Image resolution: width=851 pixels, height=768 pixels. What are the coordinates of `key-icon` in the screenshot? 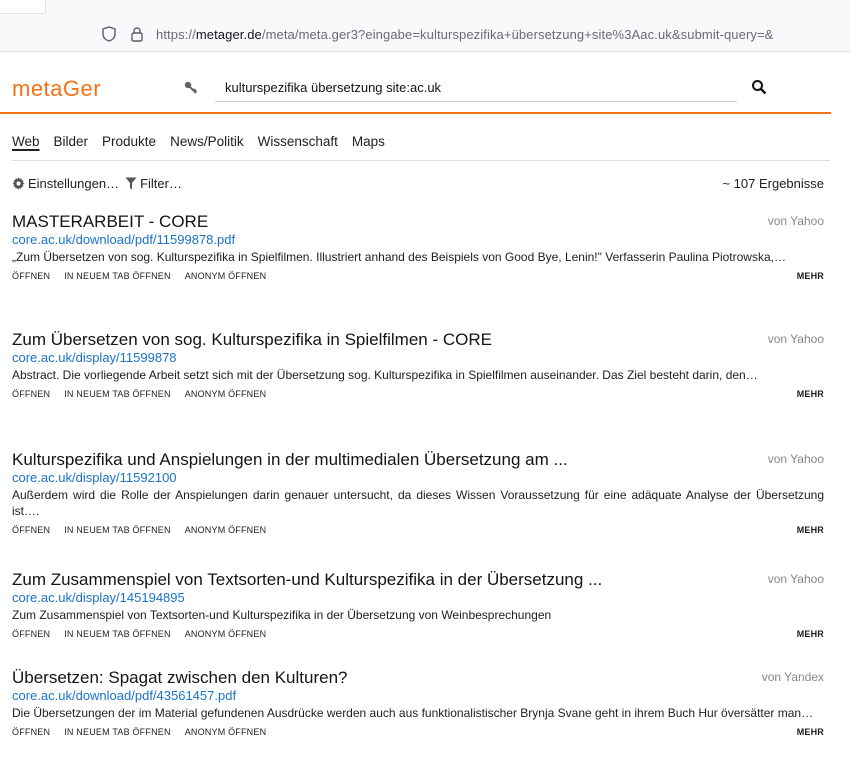 It's located at (191, 90).